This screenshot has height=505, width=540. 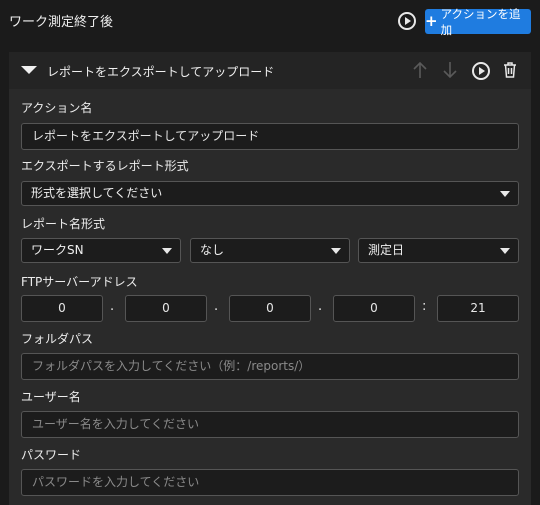 What do you see at coordinates (79, 282) in the screenshot?
I see `ftp-address-label: FTPサーバーアドレス` at bounding box center [79, 282].